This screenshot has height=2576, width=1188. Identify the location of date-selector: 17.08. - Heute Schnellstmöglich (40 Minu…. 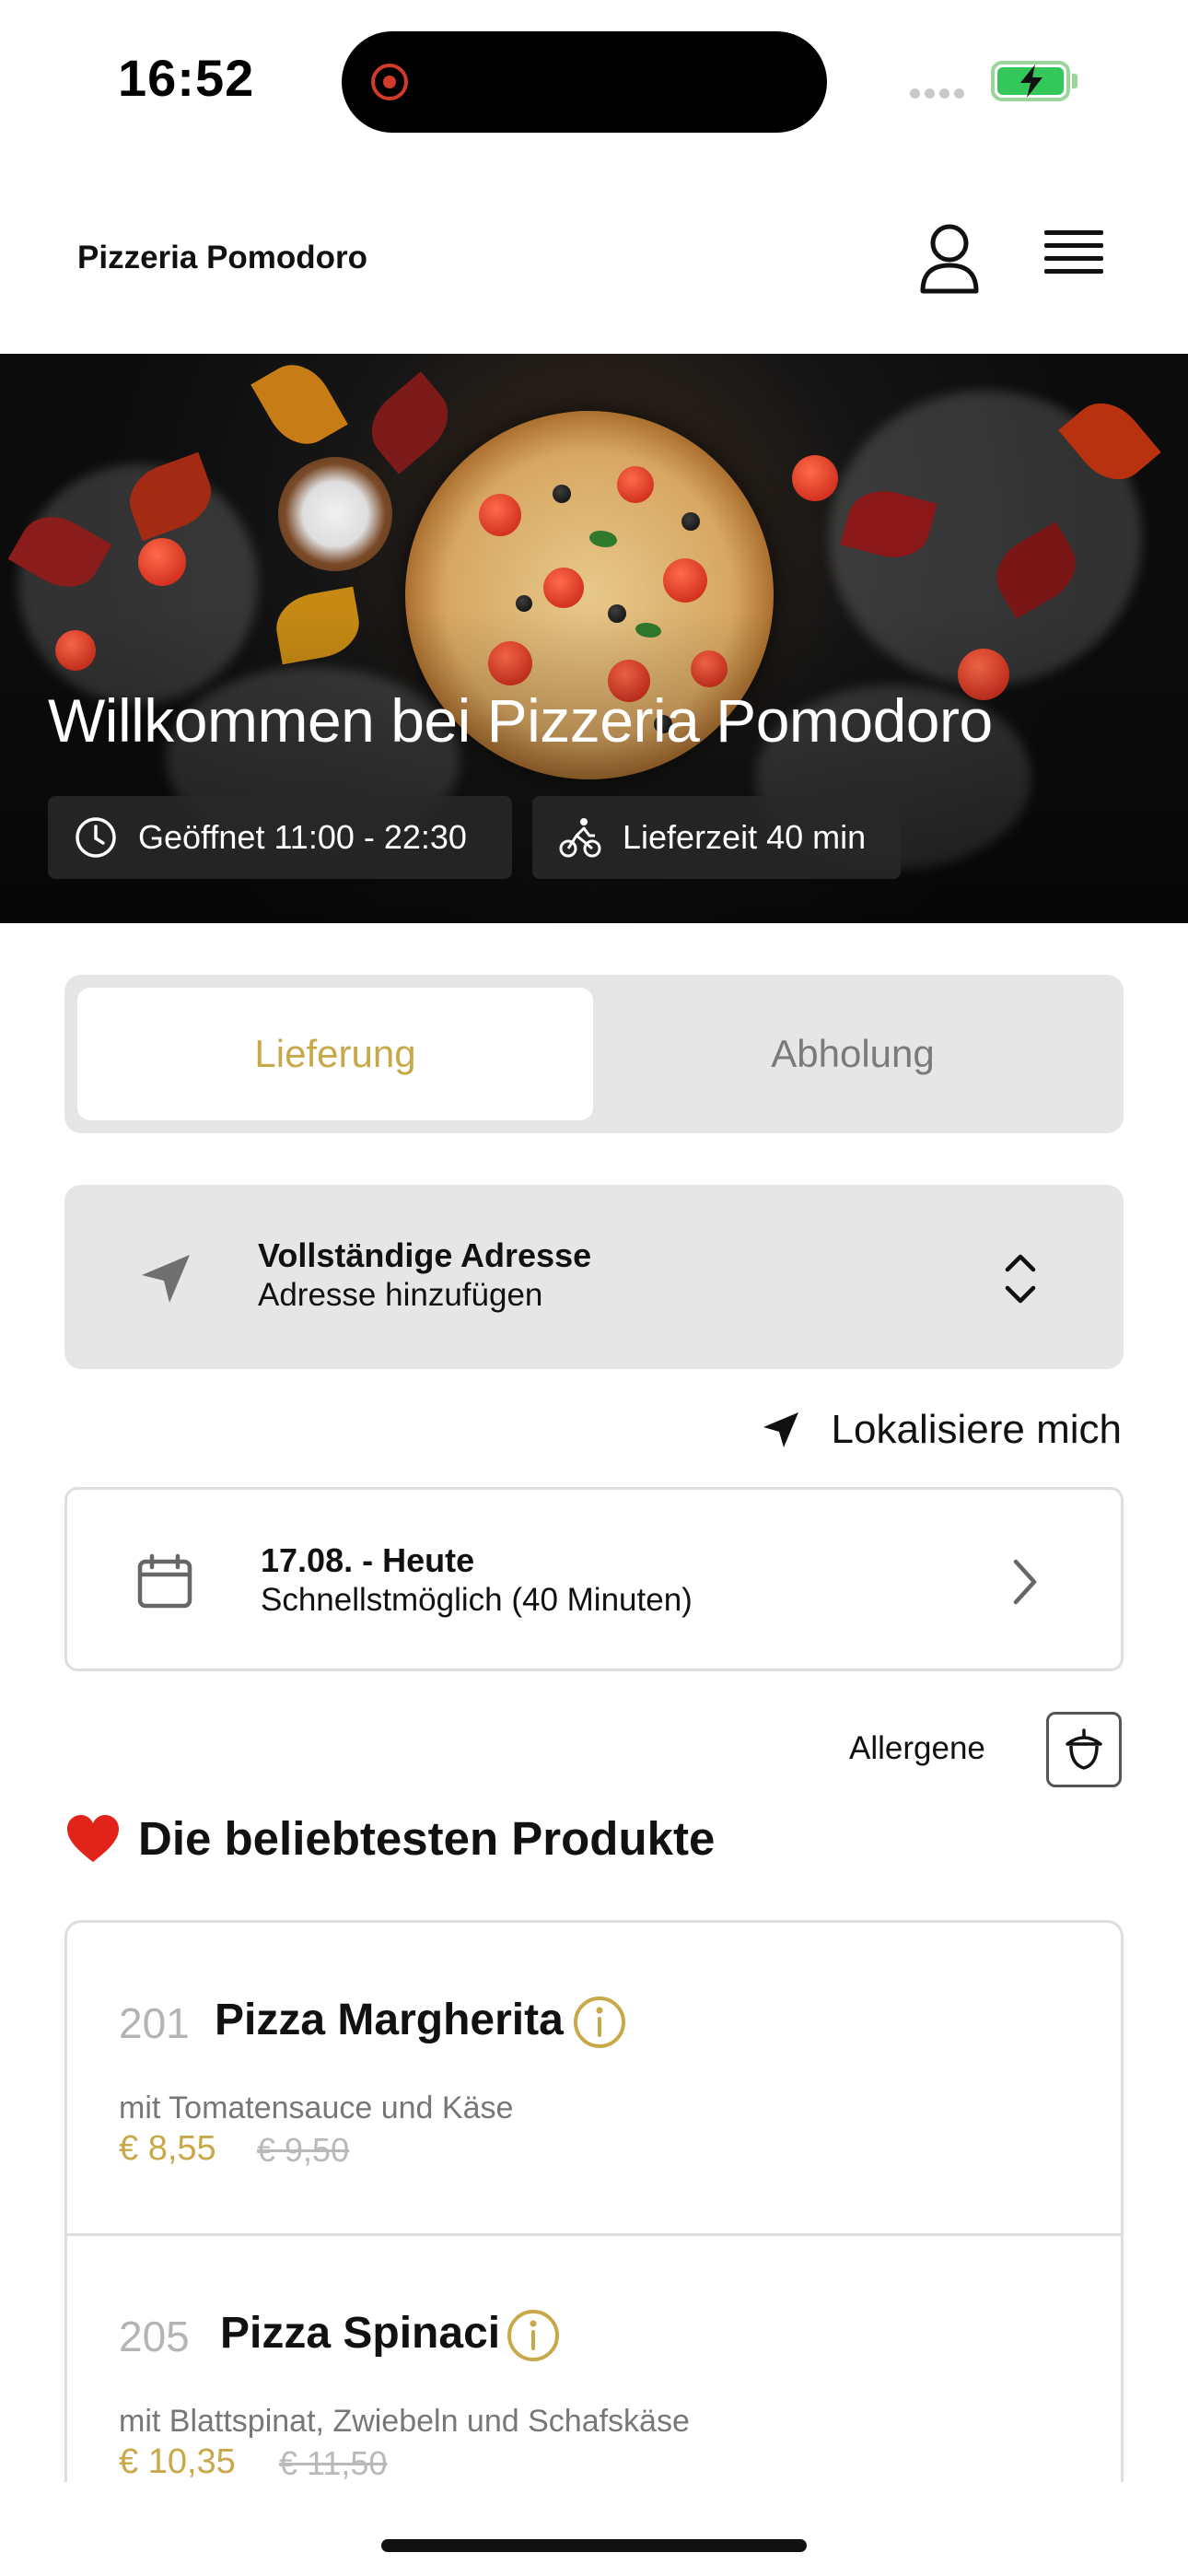
(594, 1579).